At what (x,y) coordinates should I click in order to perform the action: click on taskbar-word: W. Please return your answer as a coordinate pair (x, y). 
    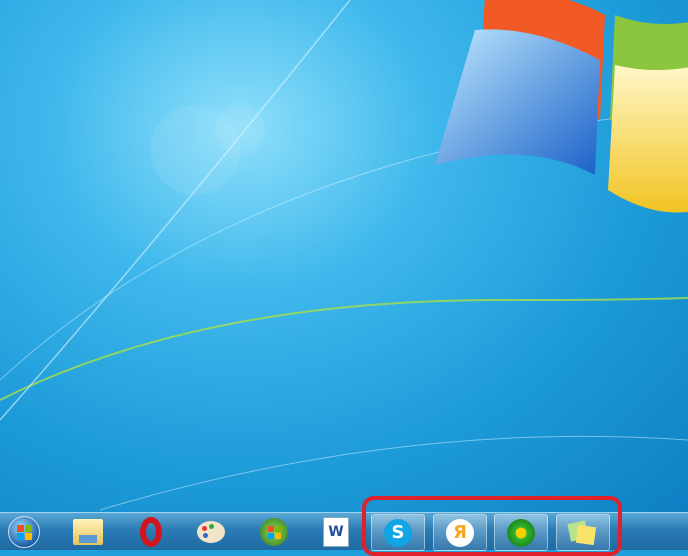
    Looking at the image, I should click on (336, 532).